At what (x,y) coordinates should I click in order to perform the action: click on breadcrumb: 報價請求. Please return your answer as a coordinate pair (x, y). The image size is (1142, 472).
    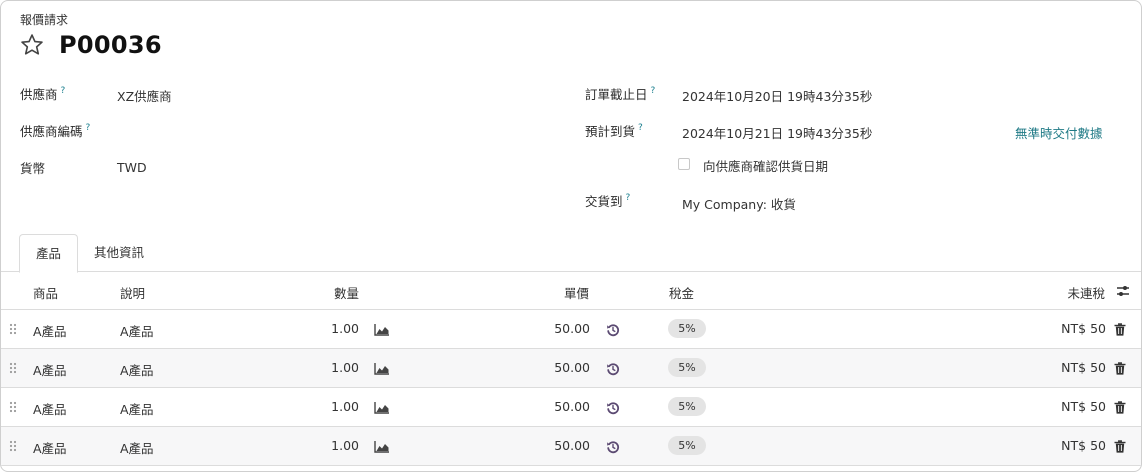
    Looking at the image, I should click on (44, 19).